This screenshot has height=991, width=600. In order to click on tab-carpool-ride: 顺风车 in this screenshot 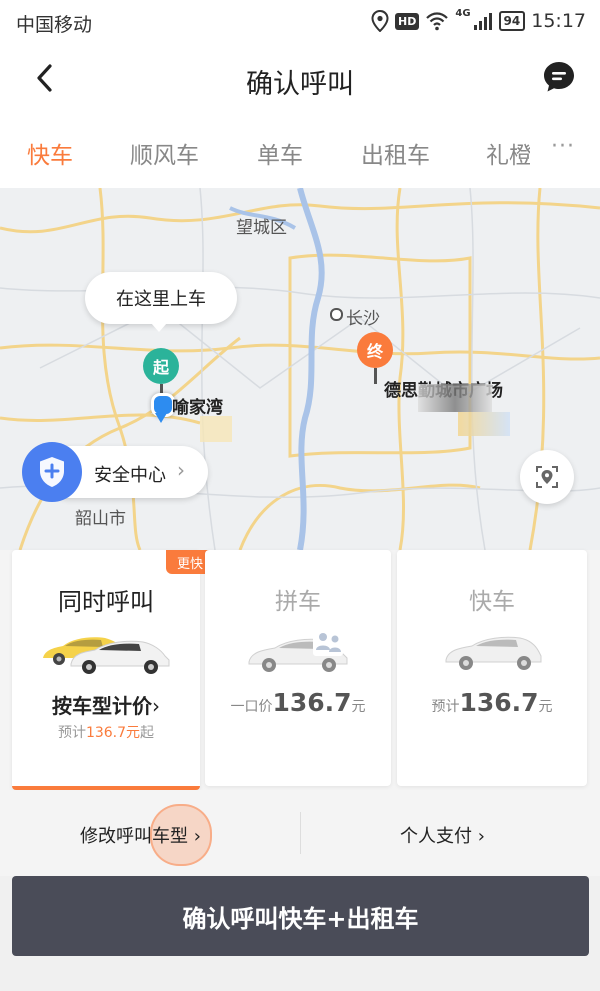, I will do `click(164, 153)`.